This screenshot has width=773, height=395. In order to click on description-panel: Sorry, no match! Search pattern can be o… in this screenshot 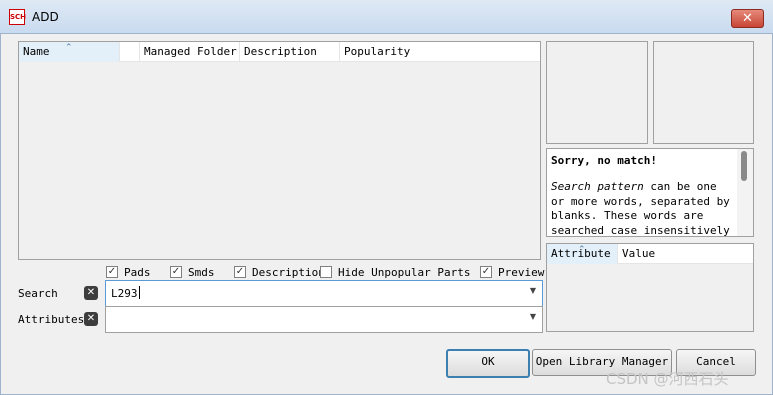, I will do `click(650, 192)`.